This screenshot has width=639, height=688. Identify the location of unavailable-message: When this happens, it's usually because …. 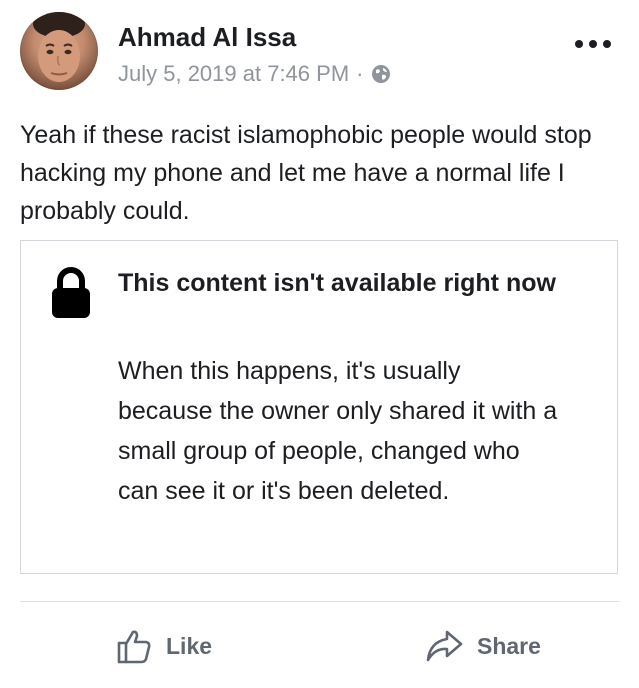
(338, 431).